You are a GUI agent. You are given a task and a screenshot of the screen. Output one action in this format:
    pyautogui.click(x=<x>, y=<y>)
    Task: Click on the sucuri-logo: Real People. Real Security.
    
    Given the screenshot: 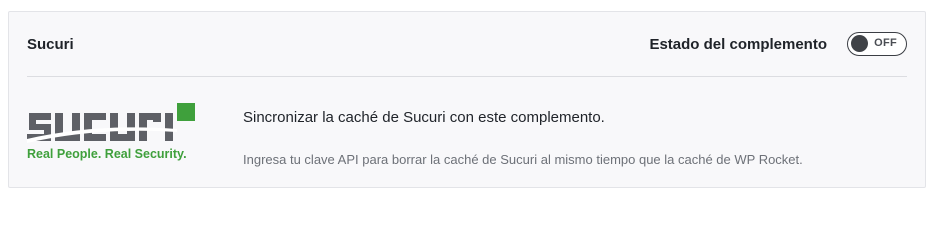 What is the action you would take?
    pyautogui.click(x=113, y=132)
    